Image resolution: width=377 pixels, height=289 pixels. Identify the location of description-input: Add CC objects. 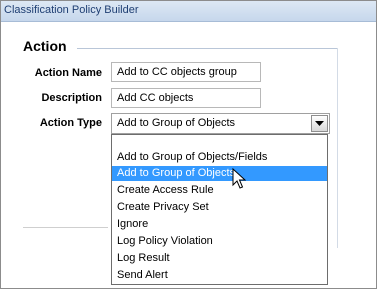
(186, 98).